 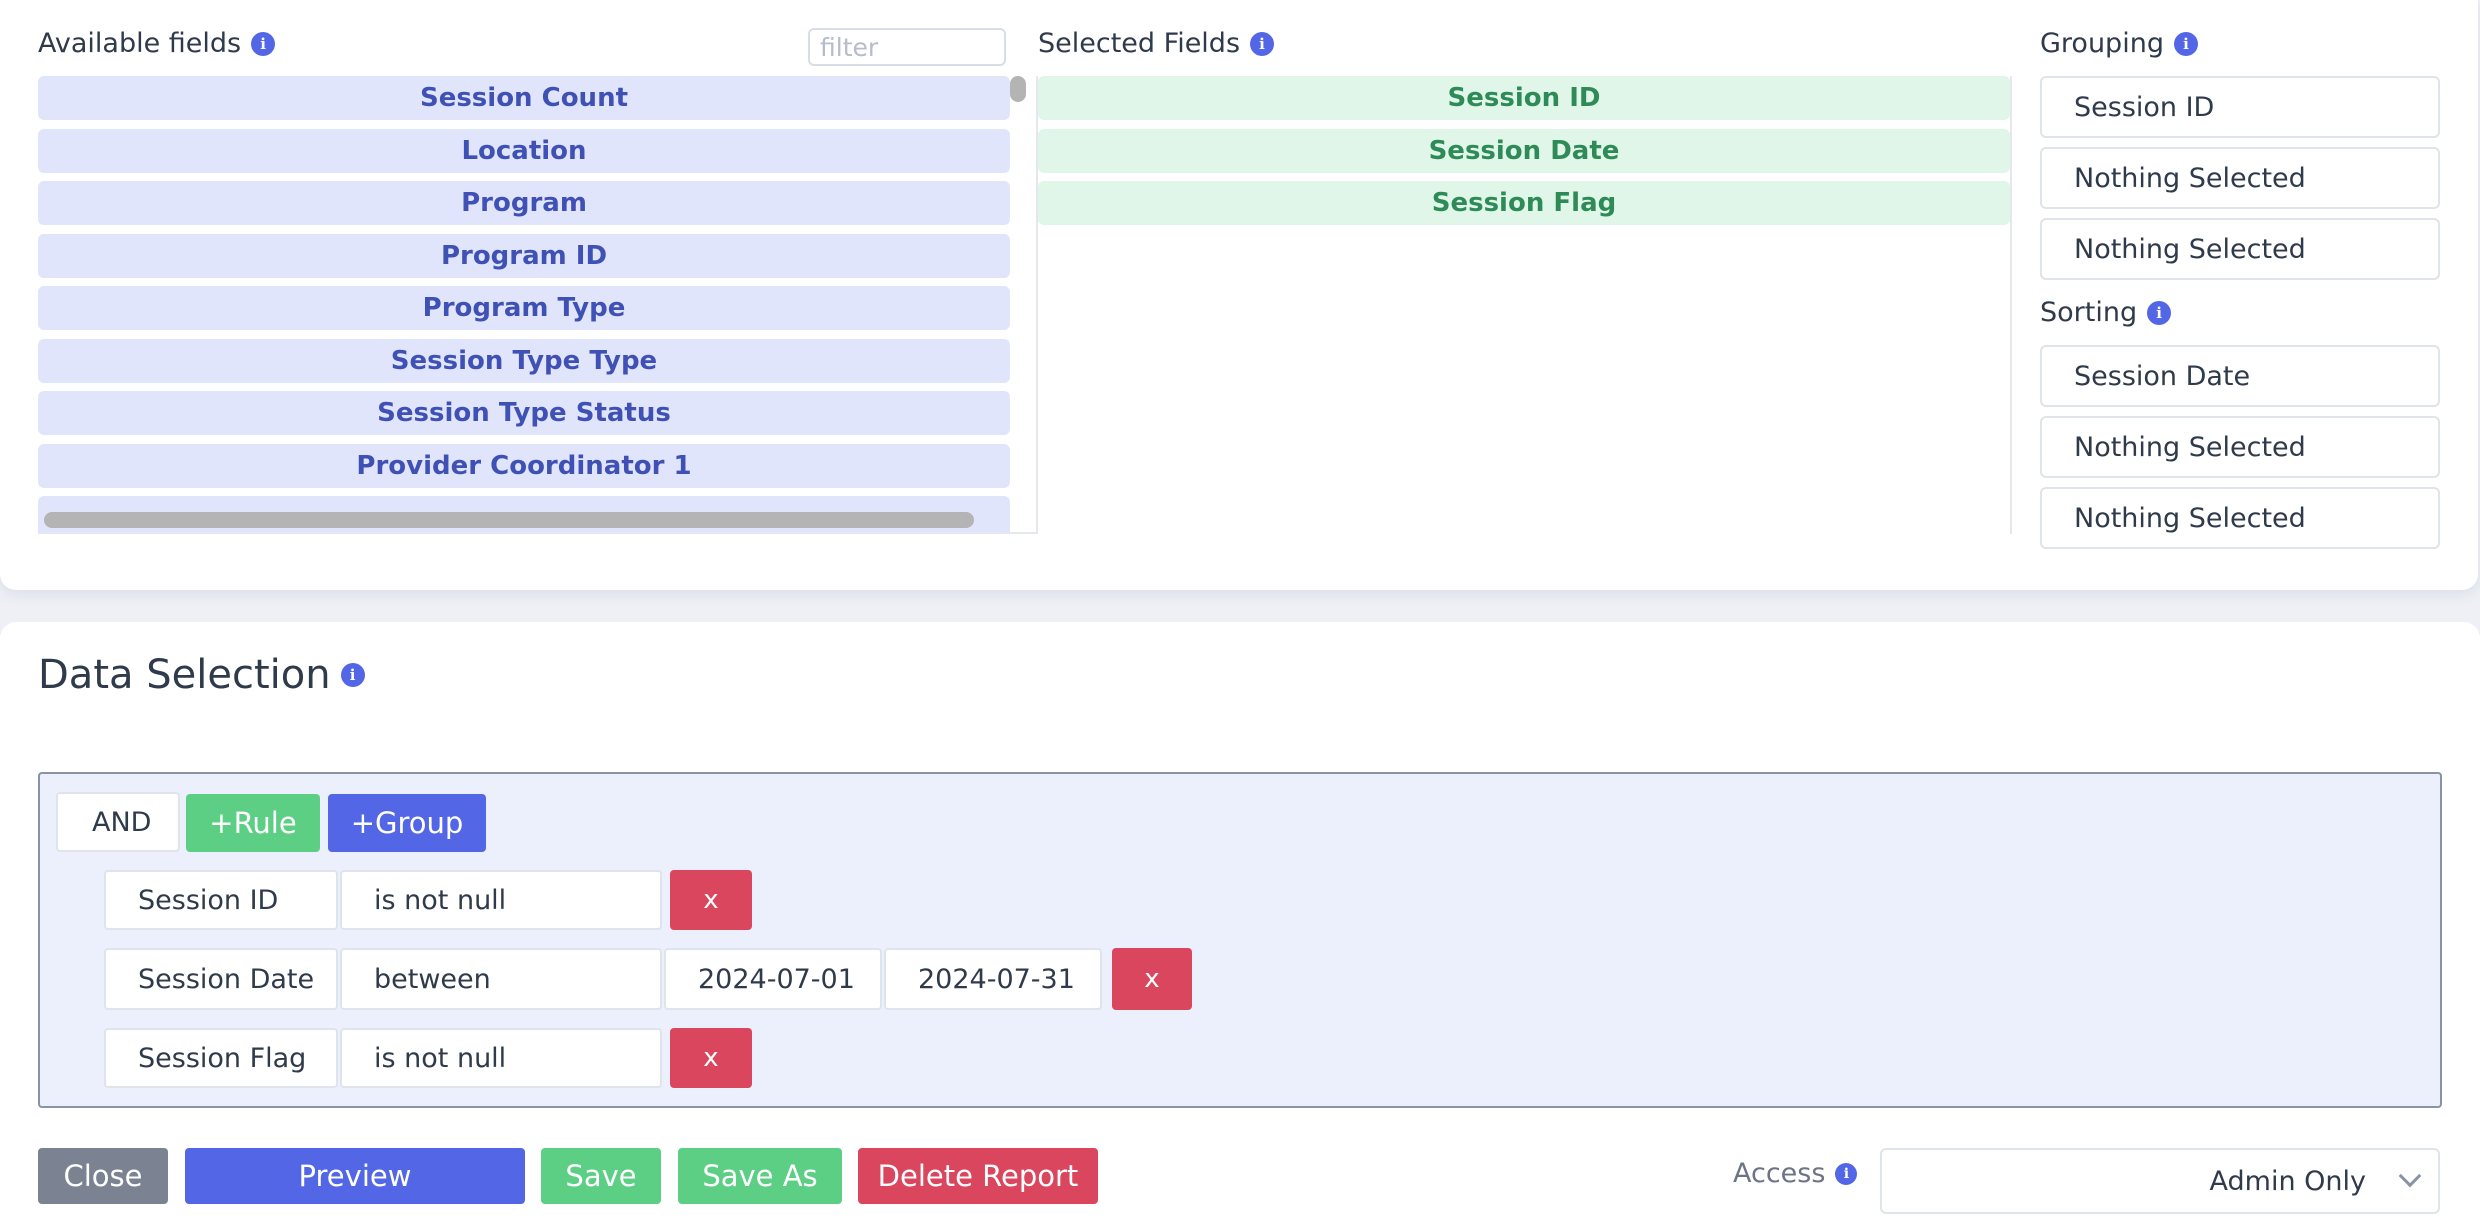 What do you see at coordinates (601, 1176) in the screenshot?
I see `save-button: Save` at bounding box center [601, 1176].